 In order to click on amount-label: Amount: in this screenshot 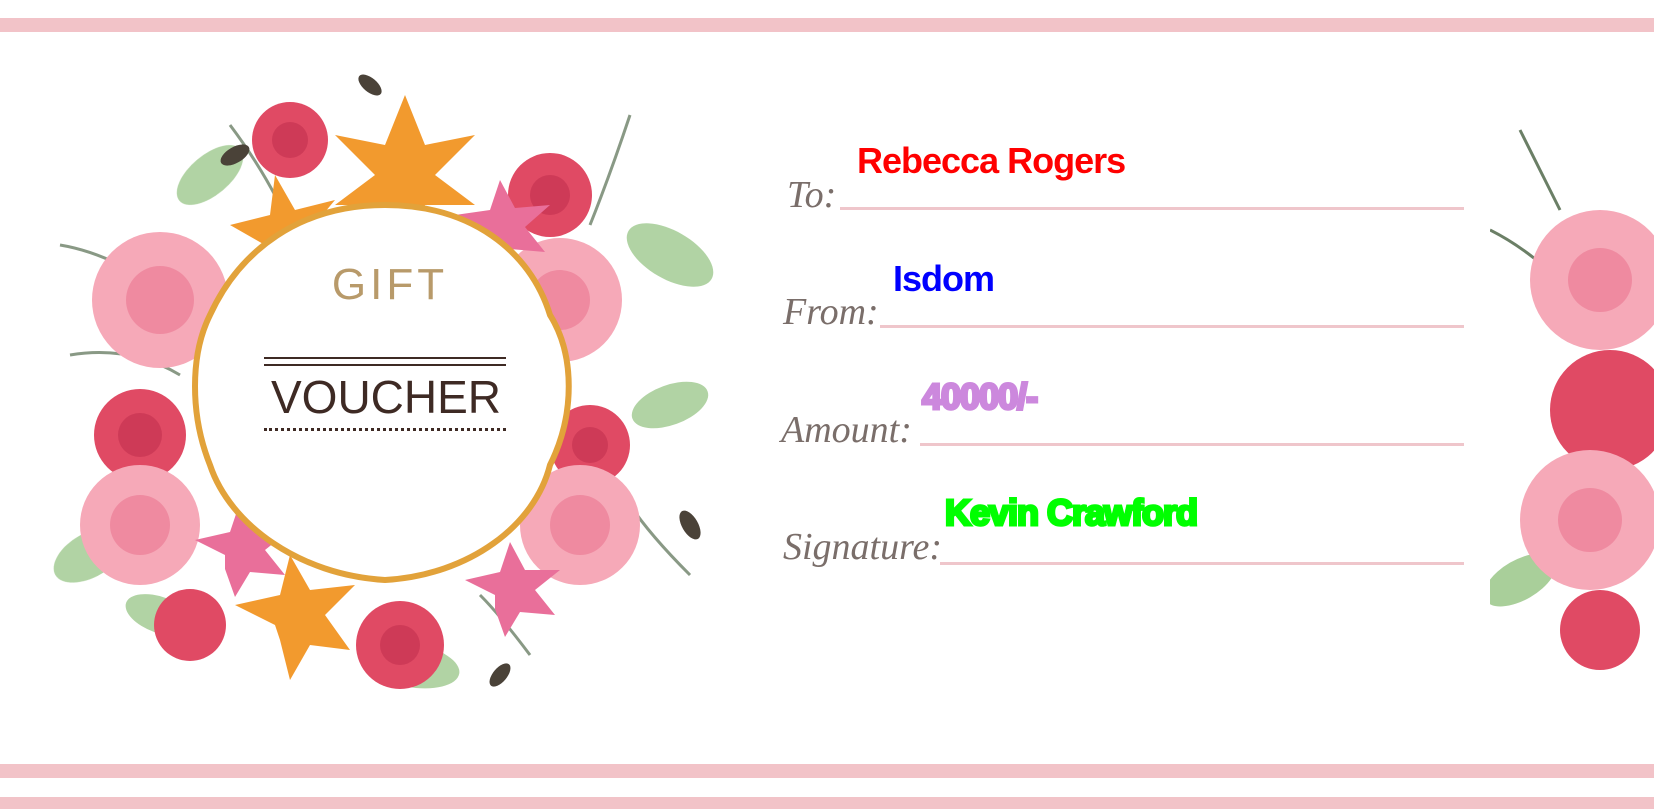, I will do `click(846, 430)`.